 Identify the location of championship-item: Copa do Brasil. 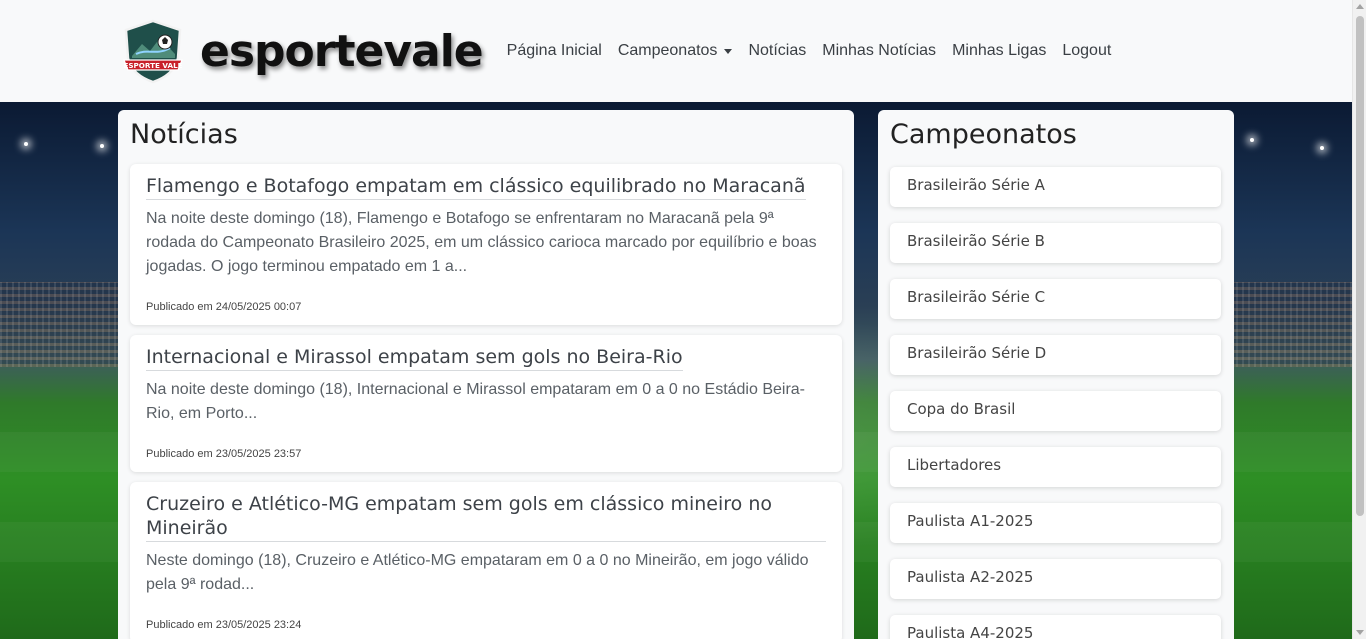
(1055, 411).